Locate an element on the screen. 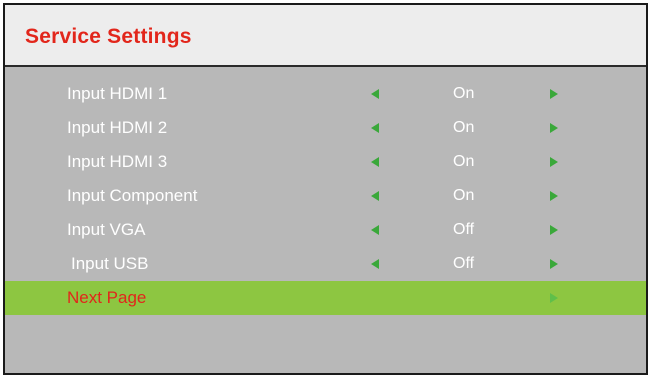  page-title: Service Settings is located at coordinates (108, 36).